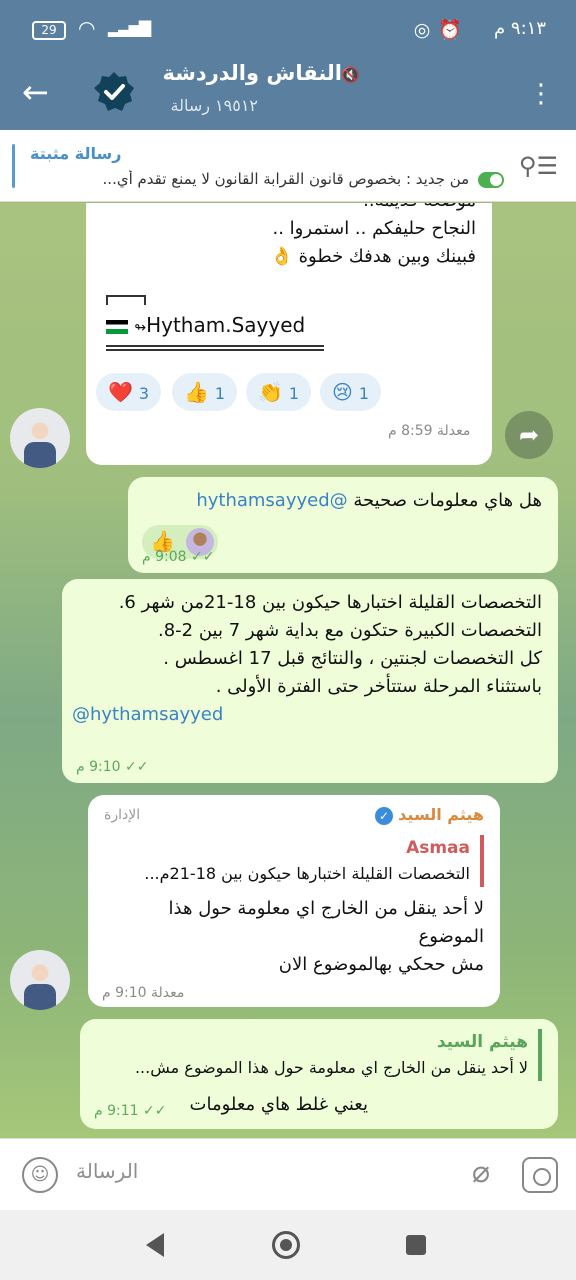 The height and width of the screenshot is (1280, 576). I want to click on heart-icon: ❤️, so click(120, 392).